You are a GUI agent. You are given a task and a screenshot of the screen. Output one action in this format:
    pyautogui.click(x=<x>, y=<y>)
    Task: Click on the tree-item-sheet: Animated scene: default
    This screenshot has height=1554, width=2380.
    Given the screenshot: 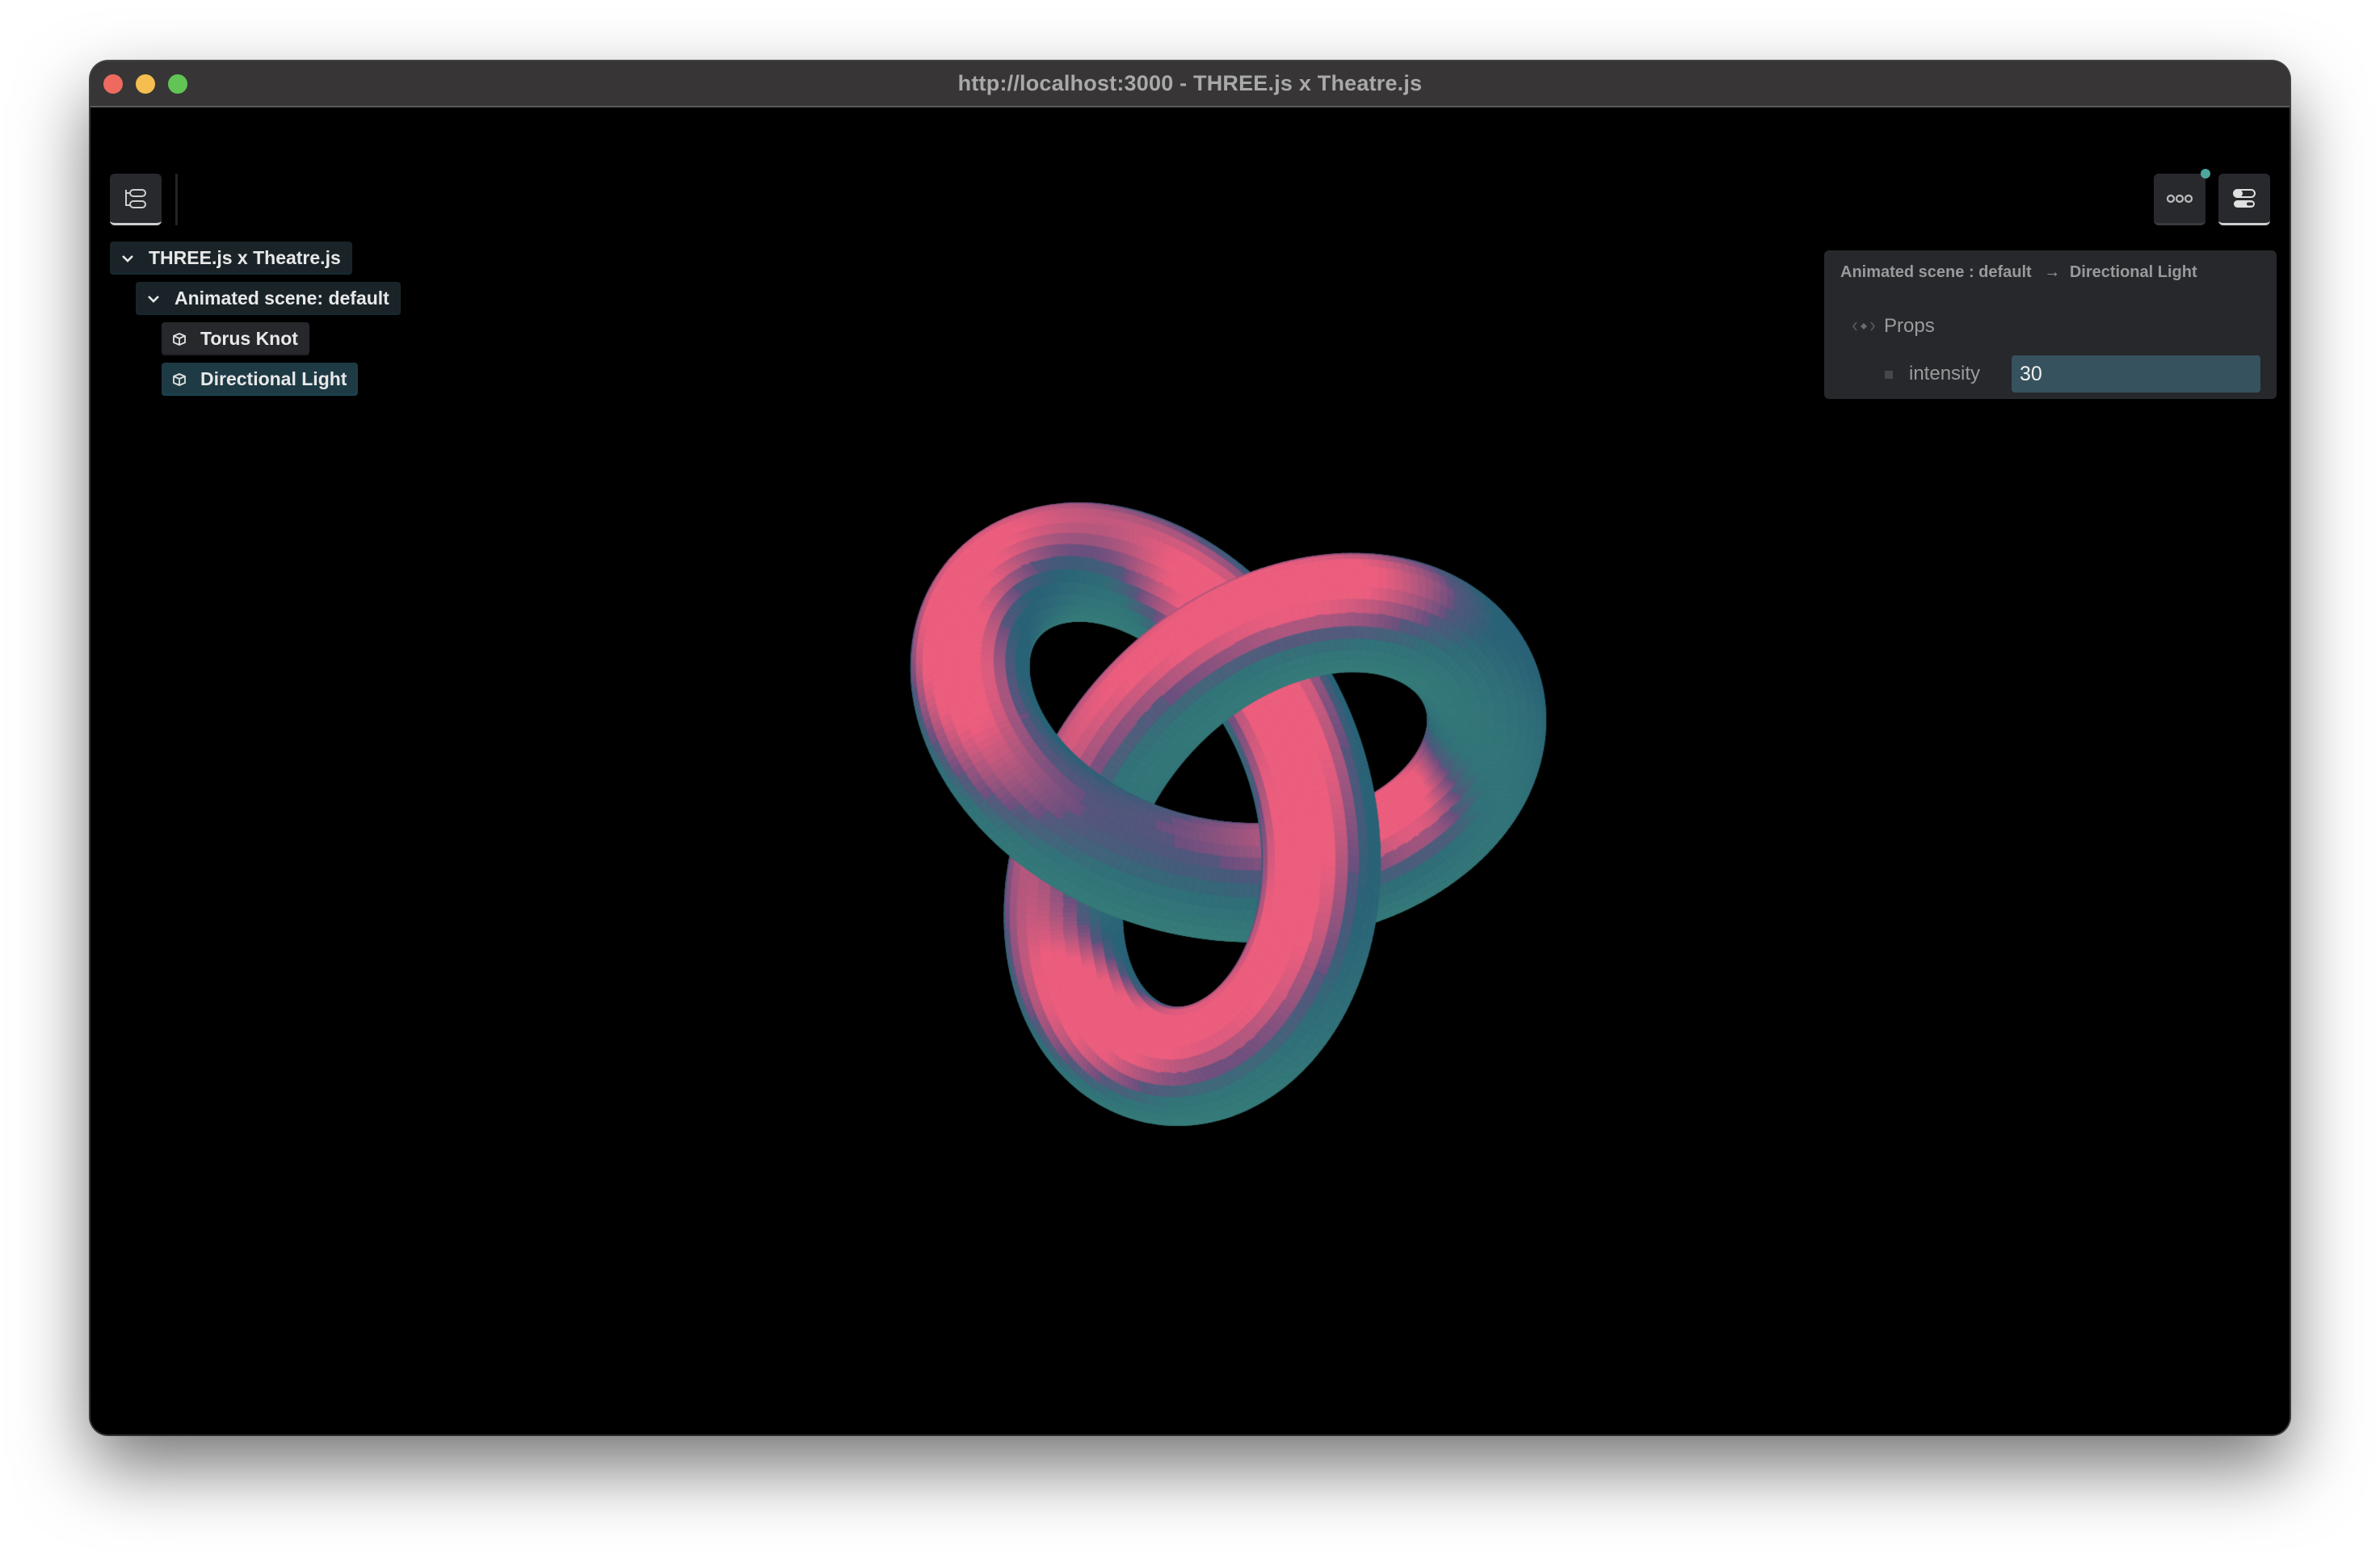 What is the action you would take?
    pyautogui.click(x=268, y=299)
    